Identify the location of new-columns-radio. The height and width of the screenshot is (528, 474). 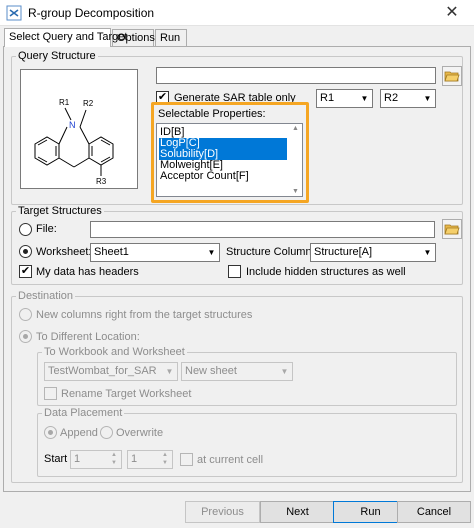
(25, 314).